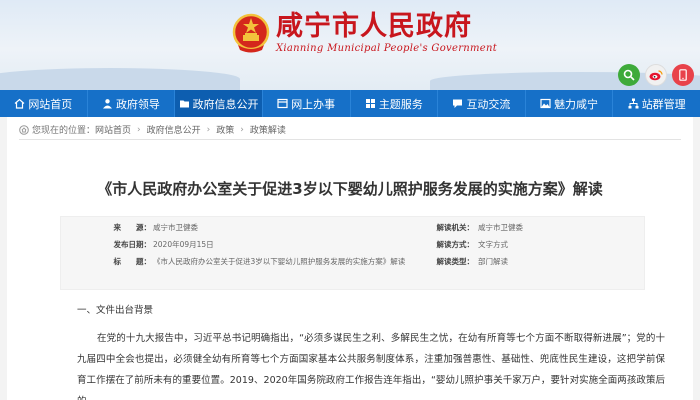  What do you see at coordinates (137, 104) in the screenshot?
I see `nav-item-label: 政府领导` at bounding box center [137, 104].